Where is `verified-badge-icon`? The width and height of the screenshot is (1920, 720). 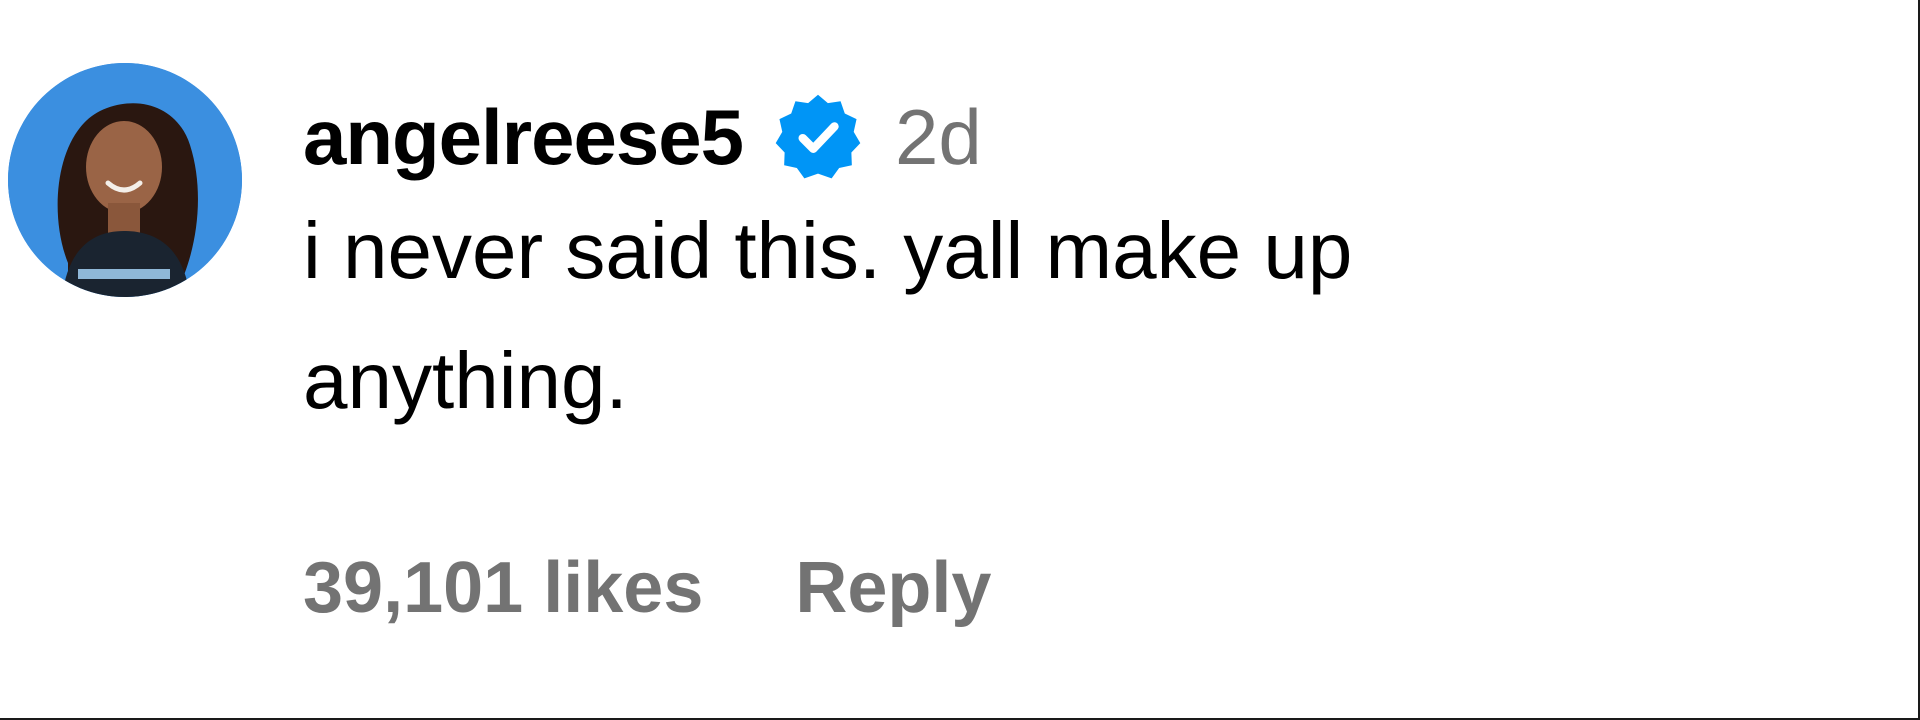
verified-badge-icon is located at coordinates (818, 137).